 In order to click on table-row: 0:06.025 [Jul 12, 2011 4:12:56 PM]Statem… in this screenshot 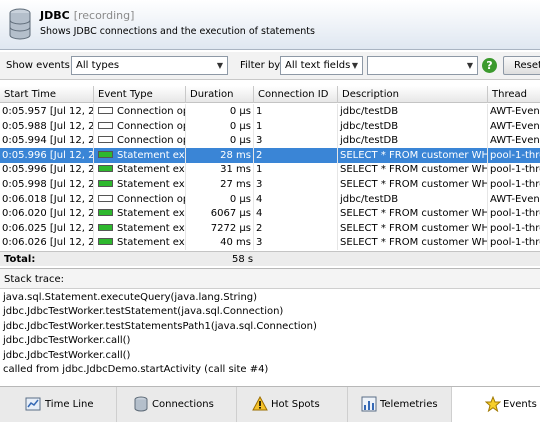, I will do `click(270, 228)`.